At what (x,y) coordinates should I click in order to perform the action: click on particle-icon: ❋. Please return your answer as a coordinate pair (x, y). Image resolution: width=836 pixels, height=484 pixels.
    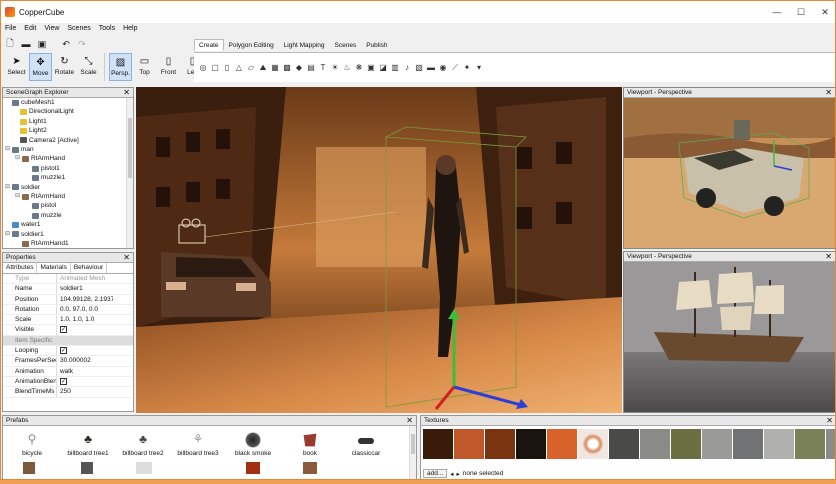
    Looking at the image, I should click on (359, 68).